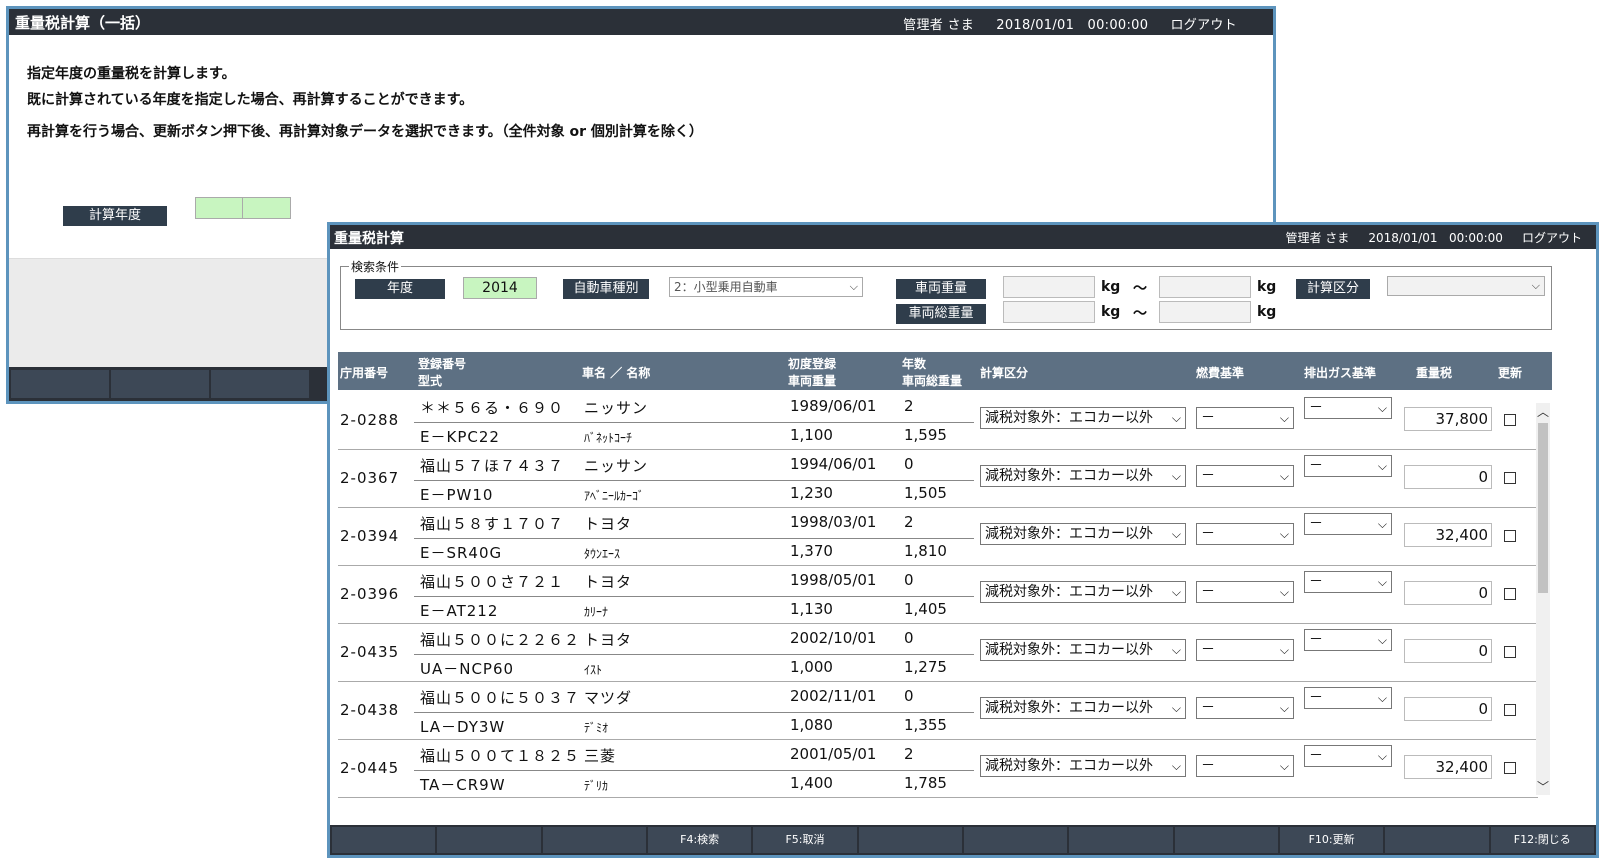 This screenshot has height=861, width=1602. Describe the element at coordinates (606, 289) in the screenshot. I see `car-type-label: 自動車種別` at that location.